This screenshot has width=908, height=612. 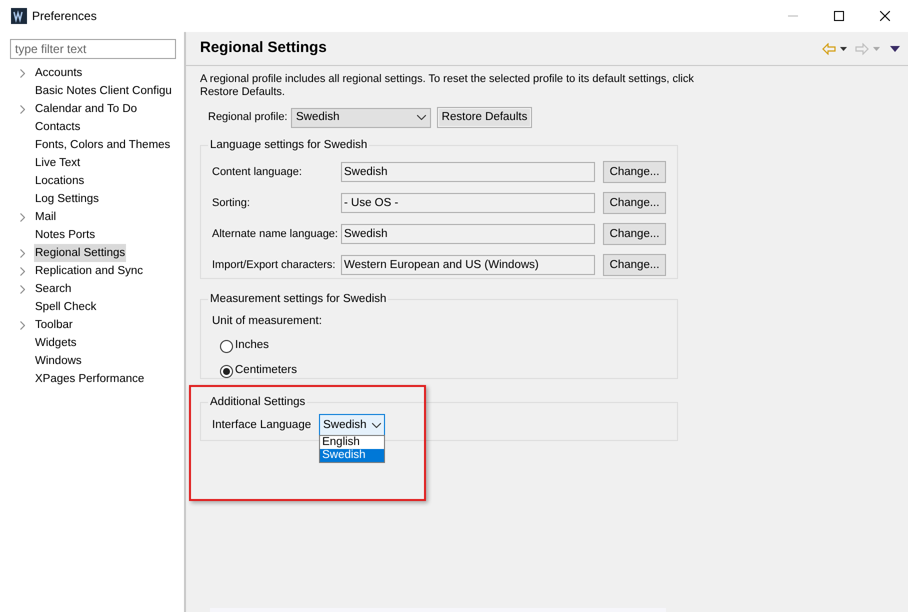 I want to click on field-label: Unit of measurement:, so click(x=267, y=322).